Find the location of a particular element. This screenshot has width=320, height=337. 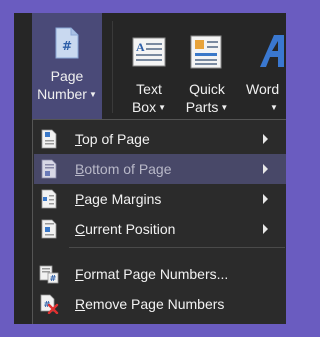

menu-item-page-margins: Page Margins is located at coordinates (160, 199).